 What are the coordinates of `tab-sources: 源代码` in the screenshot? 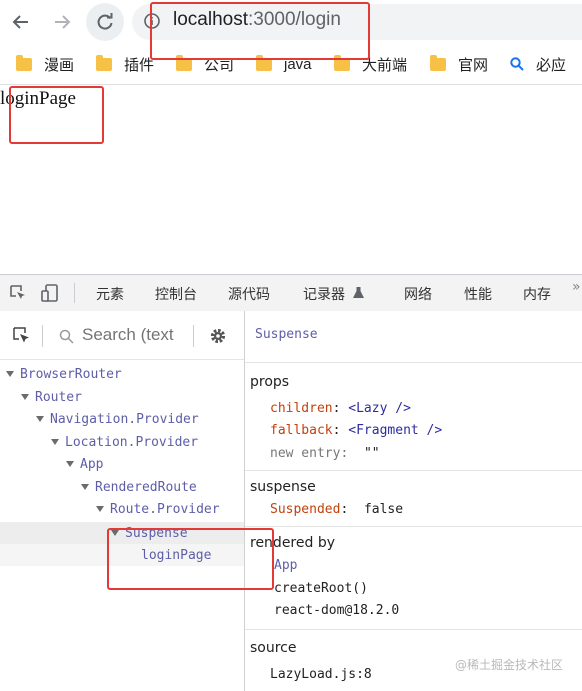 It's located at (249, 294).